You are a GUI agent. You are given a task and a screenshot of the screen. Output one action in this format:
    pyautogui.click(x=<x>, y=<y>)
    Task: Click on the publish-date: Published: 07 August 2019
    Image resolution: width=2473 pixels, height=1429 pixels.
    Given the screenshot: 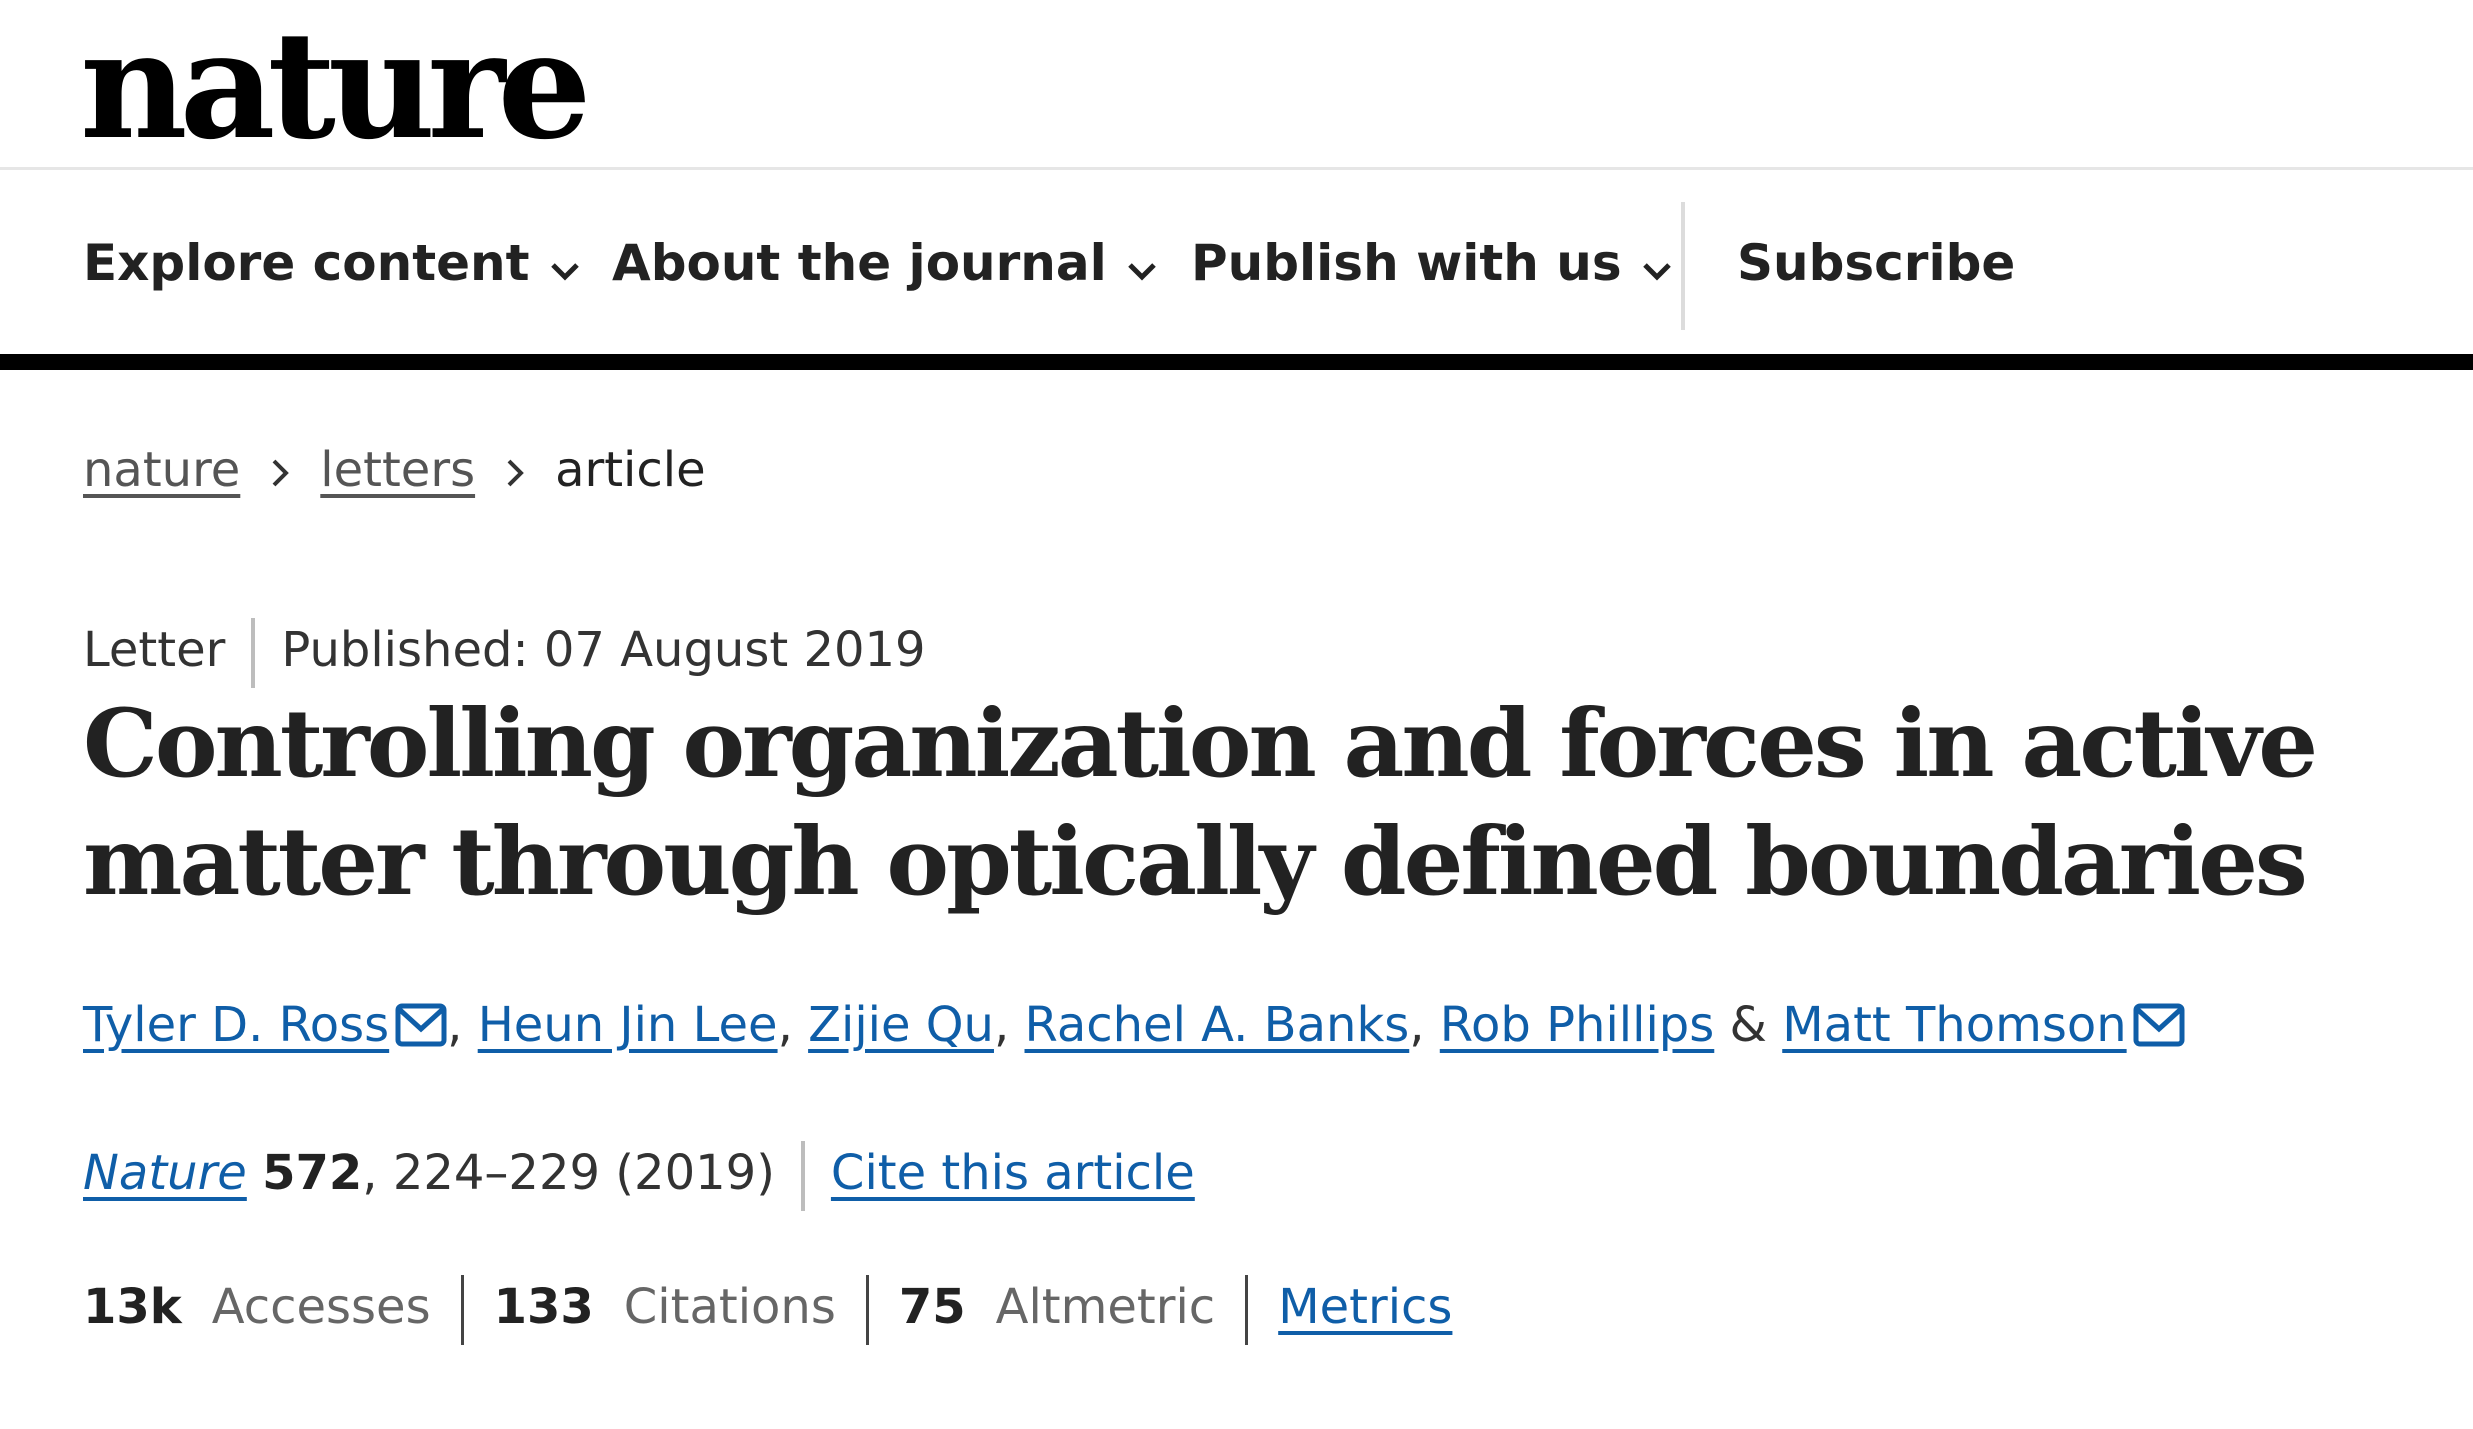 What is the action you would take?
    pyautogui.click(x=603, y=650)
    